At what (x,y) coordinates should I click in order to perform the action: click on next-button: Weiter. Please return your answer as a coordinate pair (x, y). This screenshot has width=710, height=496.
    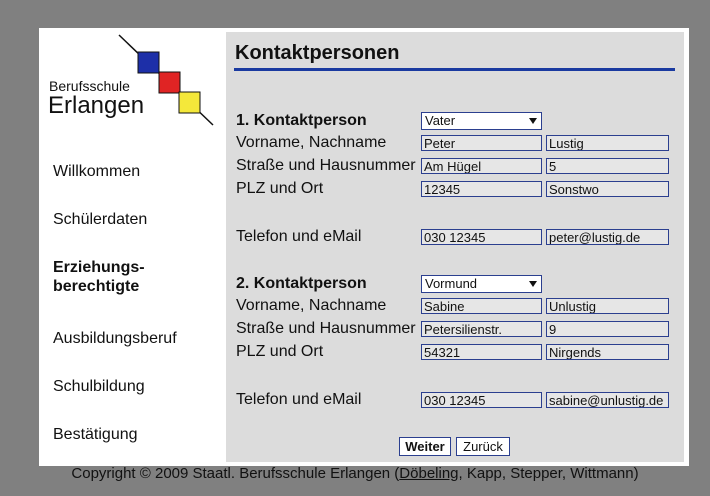
    Looking at the image, I should click on (425, 446).